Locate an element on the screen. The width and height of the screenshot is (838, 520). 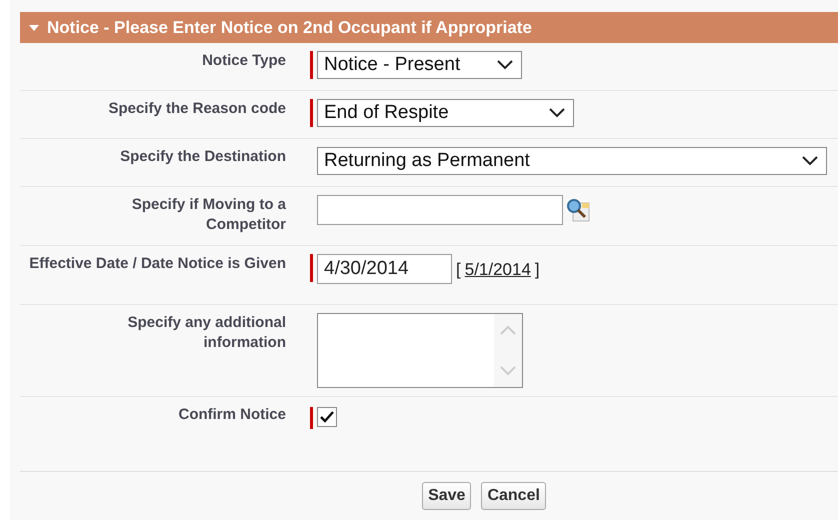
date-field: 4/30/2014 is located at coordinates (384, 269).